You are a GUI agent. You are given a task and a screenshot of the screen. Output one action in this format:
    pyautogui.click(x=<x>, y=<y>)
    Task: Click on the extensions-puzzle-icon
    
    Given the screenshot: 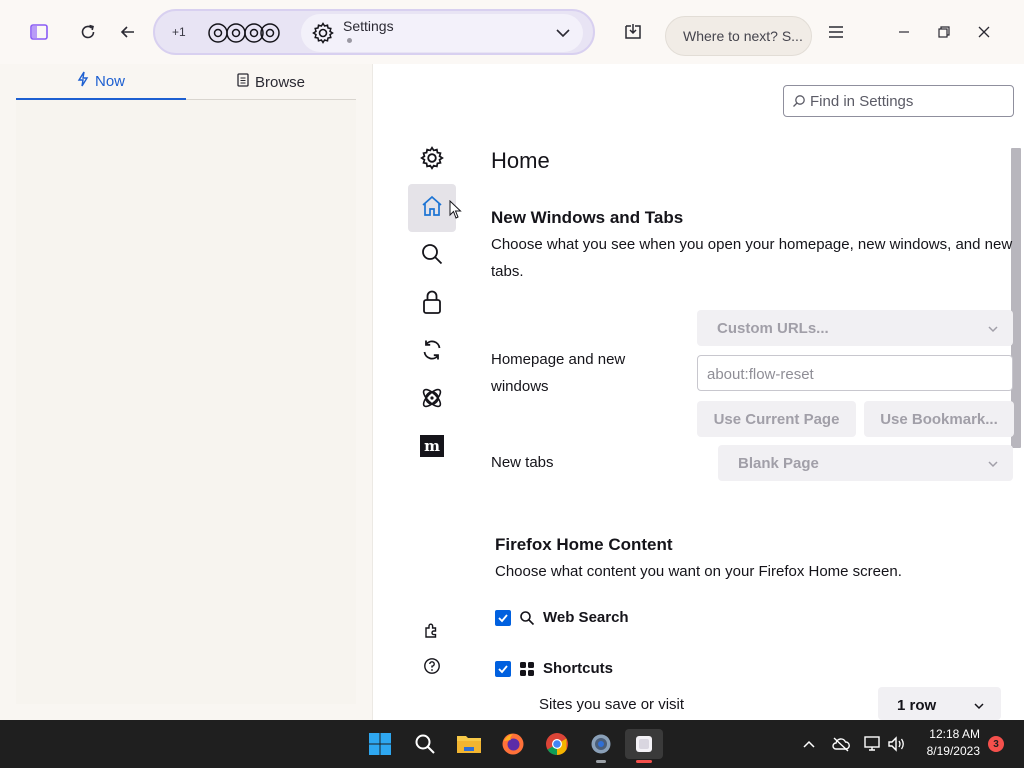 What is the action you would take?
    pyautogui.click(x=432, y=630)
    